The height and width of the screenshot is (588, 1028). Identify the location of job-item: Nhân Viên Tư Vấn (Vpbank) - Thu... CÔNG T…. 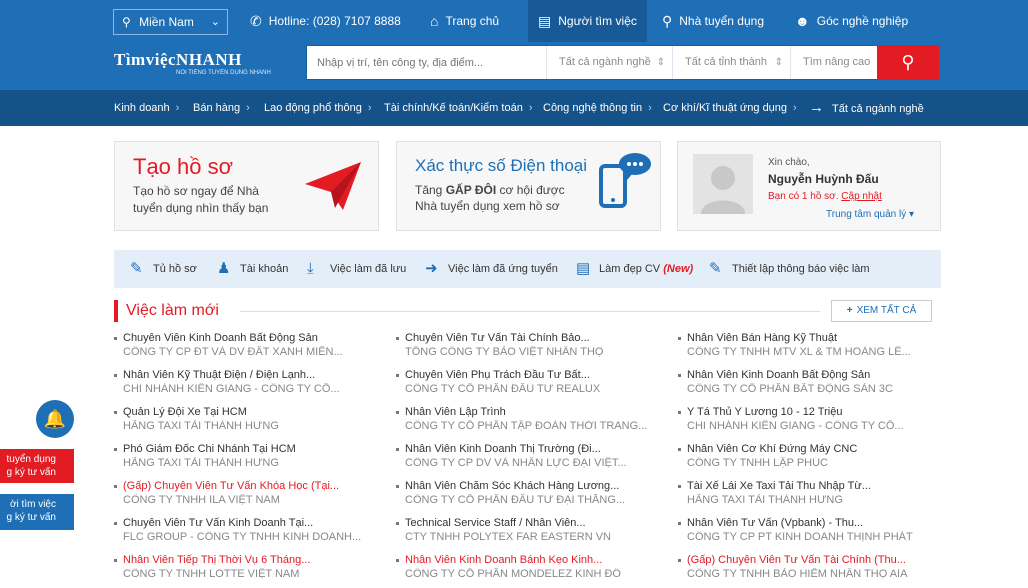
(813, 534).